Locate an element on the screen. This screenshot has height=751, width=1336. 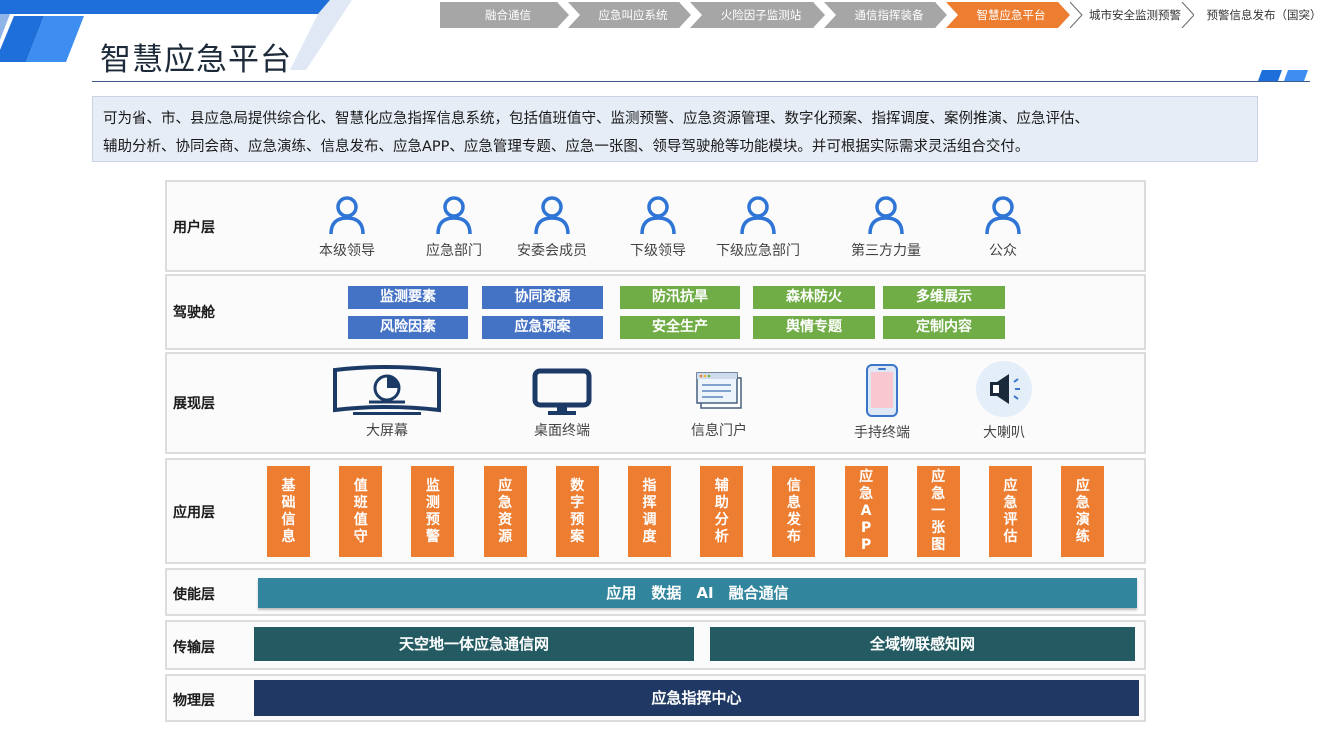
display-item: 大喇叭 is located at coordinates (1004, 401).